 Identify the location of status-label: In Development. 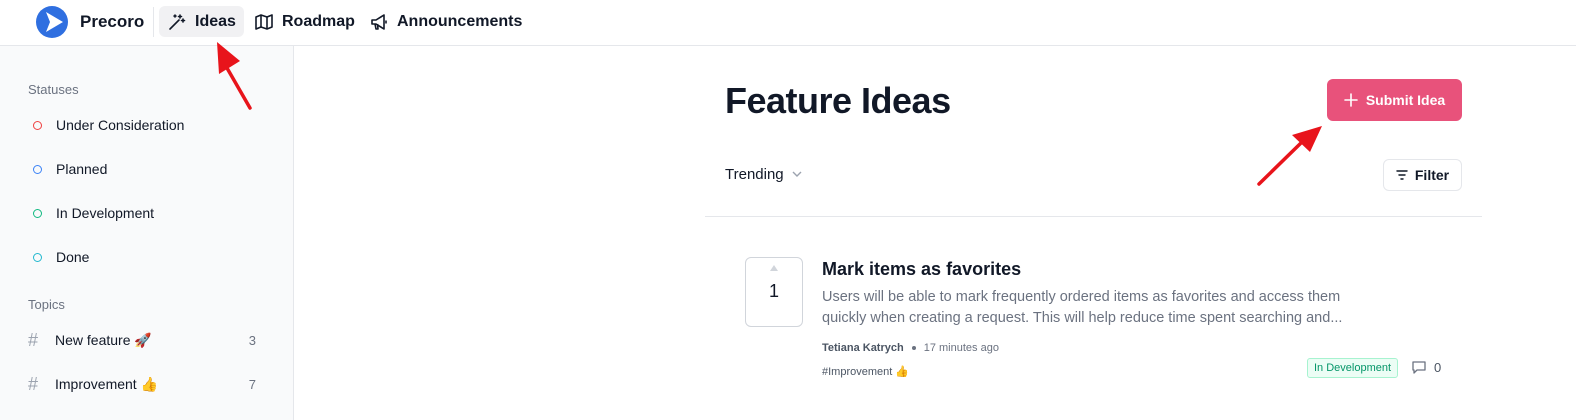
(105, 213).